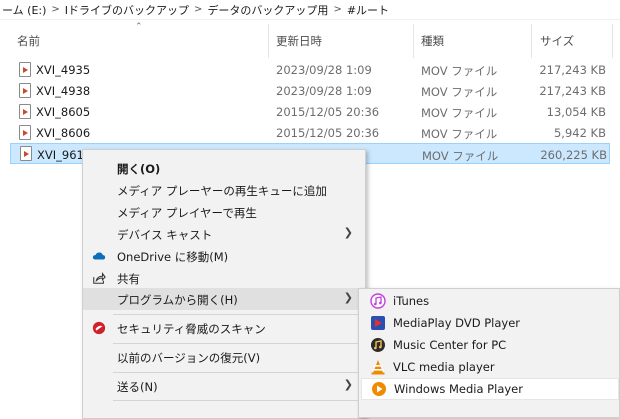 The image size is (620, 419). What do you see at coordinates (299, 41) in the screenshot?
I see `column-header-date: 更新日時` at bounding box center [299, 41].